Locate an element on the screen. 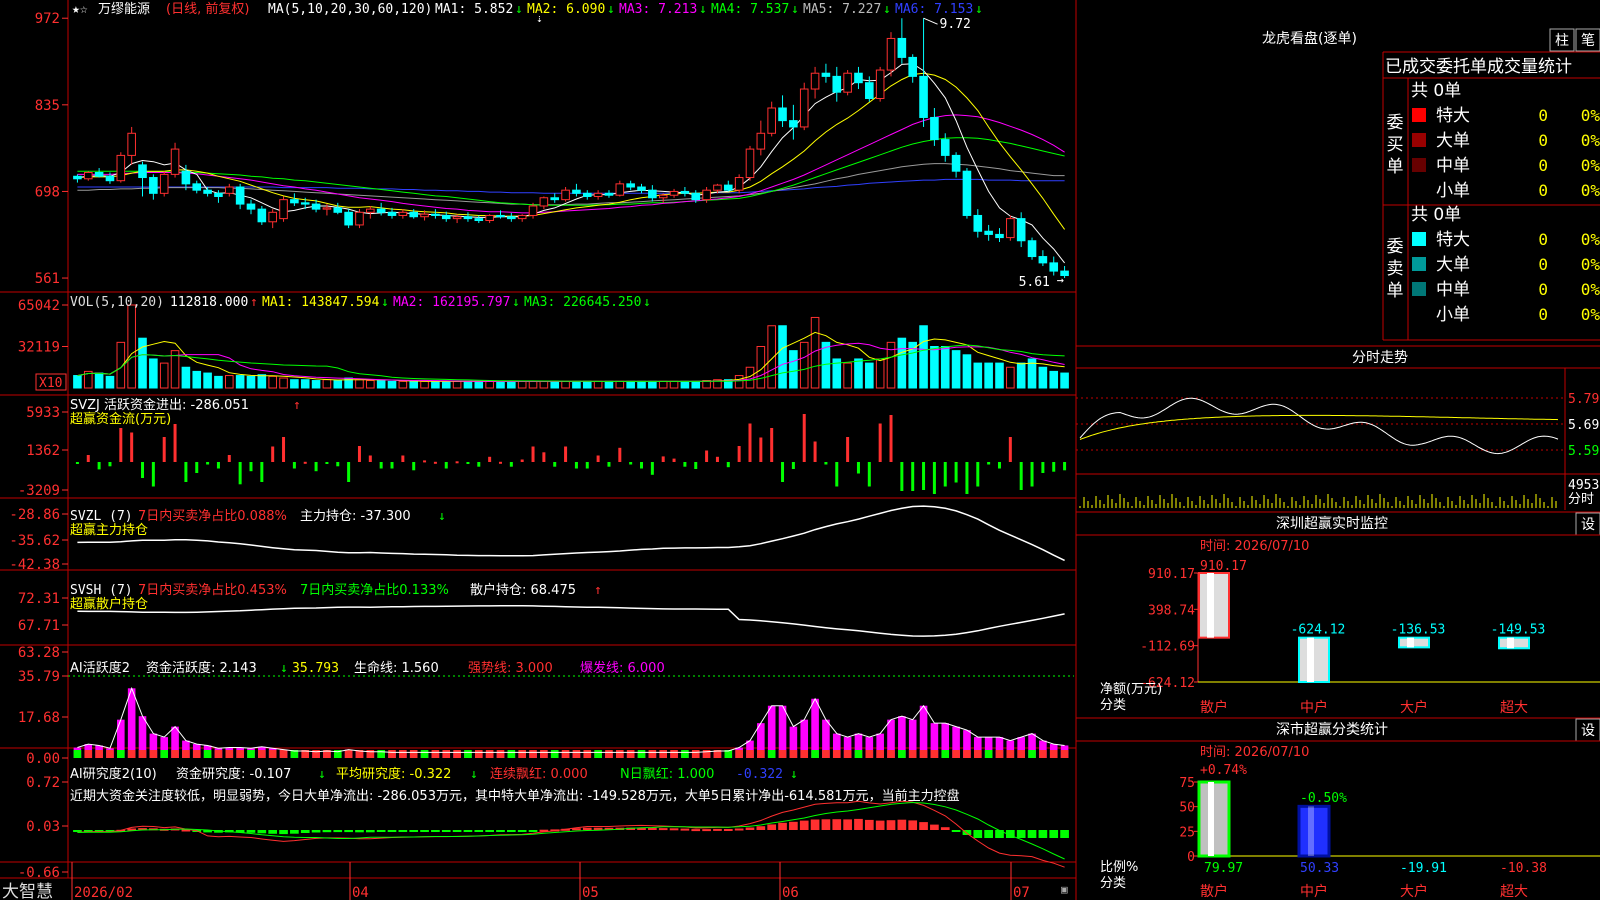 Image resolution: width=1600 pixels, height=900 pixels. buy-side-label: 委 is located at coordinates (1395, 123).